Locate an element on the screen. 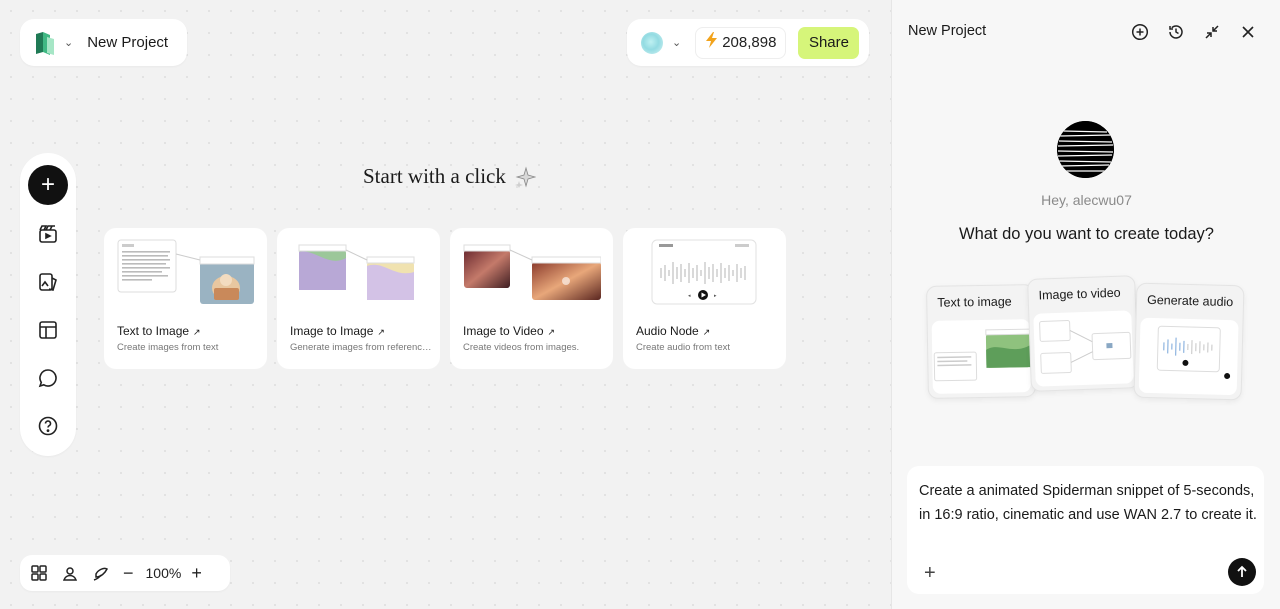 Image resolution: width=1280 pixels, height=609 pixels. credits-badge: 208,898 is located at coordinates (741, 42).